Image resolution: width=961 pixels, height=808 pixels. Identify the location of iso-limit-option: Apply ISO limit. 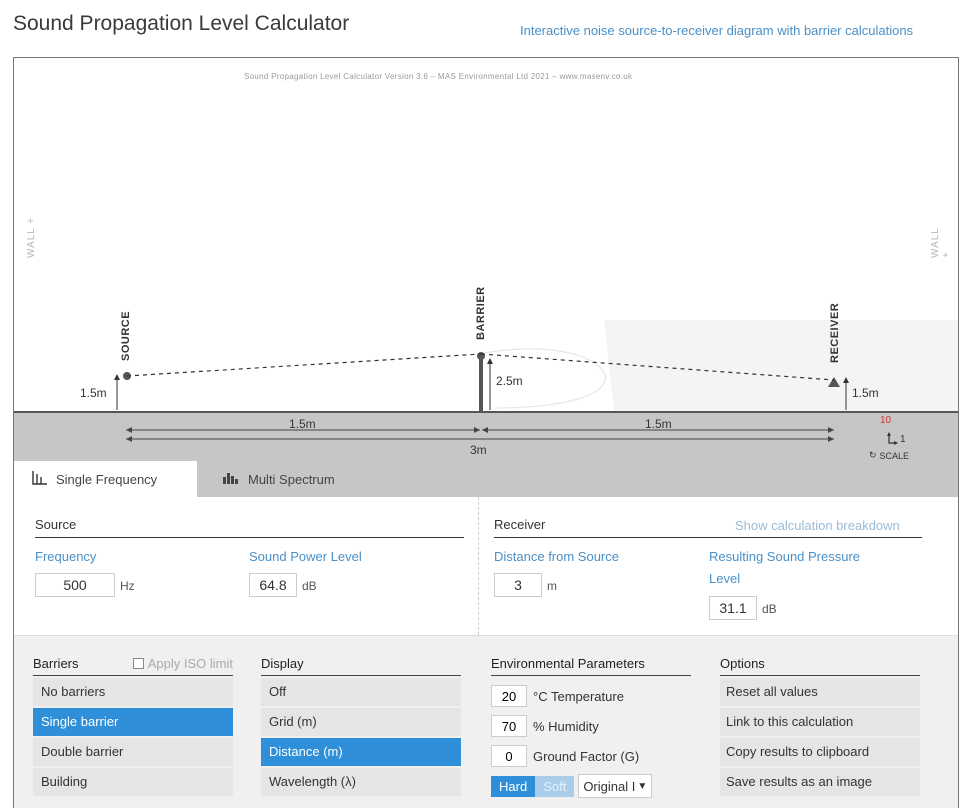
(182, 663).